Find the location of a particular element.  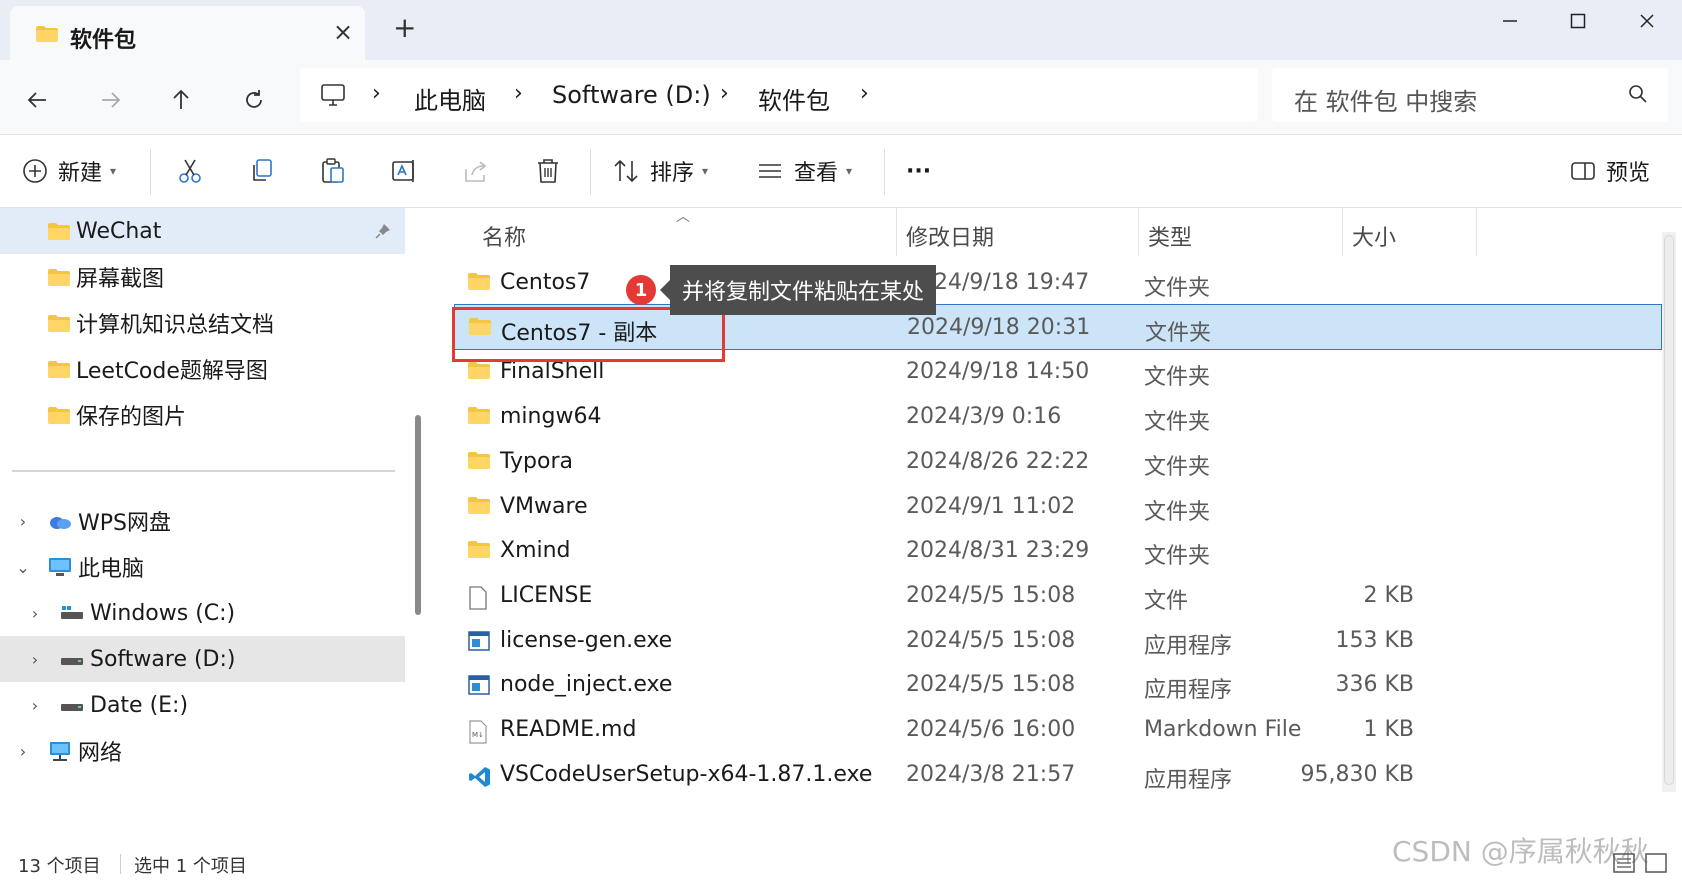

arrow-up-icon is located at coordinates (181, 99).